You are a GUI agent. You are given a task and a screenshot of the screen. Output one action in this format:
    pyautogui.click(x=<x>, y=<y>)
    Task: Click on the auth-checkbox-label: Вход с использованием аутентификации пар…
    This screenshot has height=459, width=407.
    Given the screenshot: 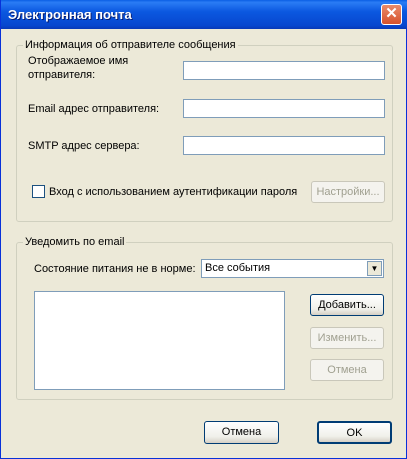 What is the action you would take?
    pyautogui.click(x=173, y=192)
    